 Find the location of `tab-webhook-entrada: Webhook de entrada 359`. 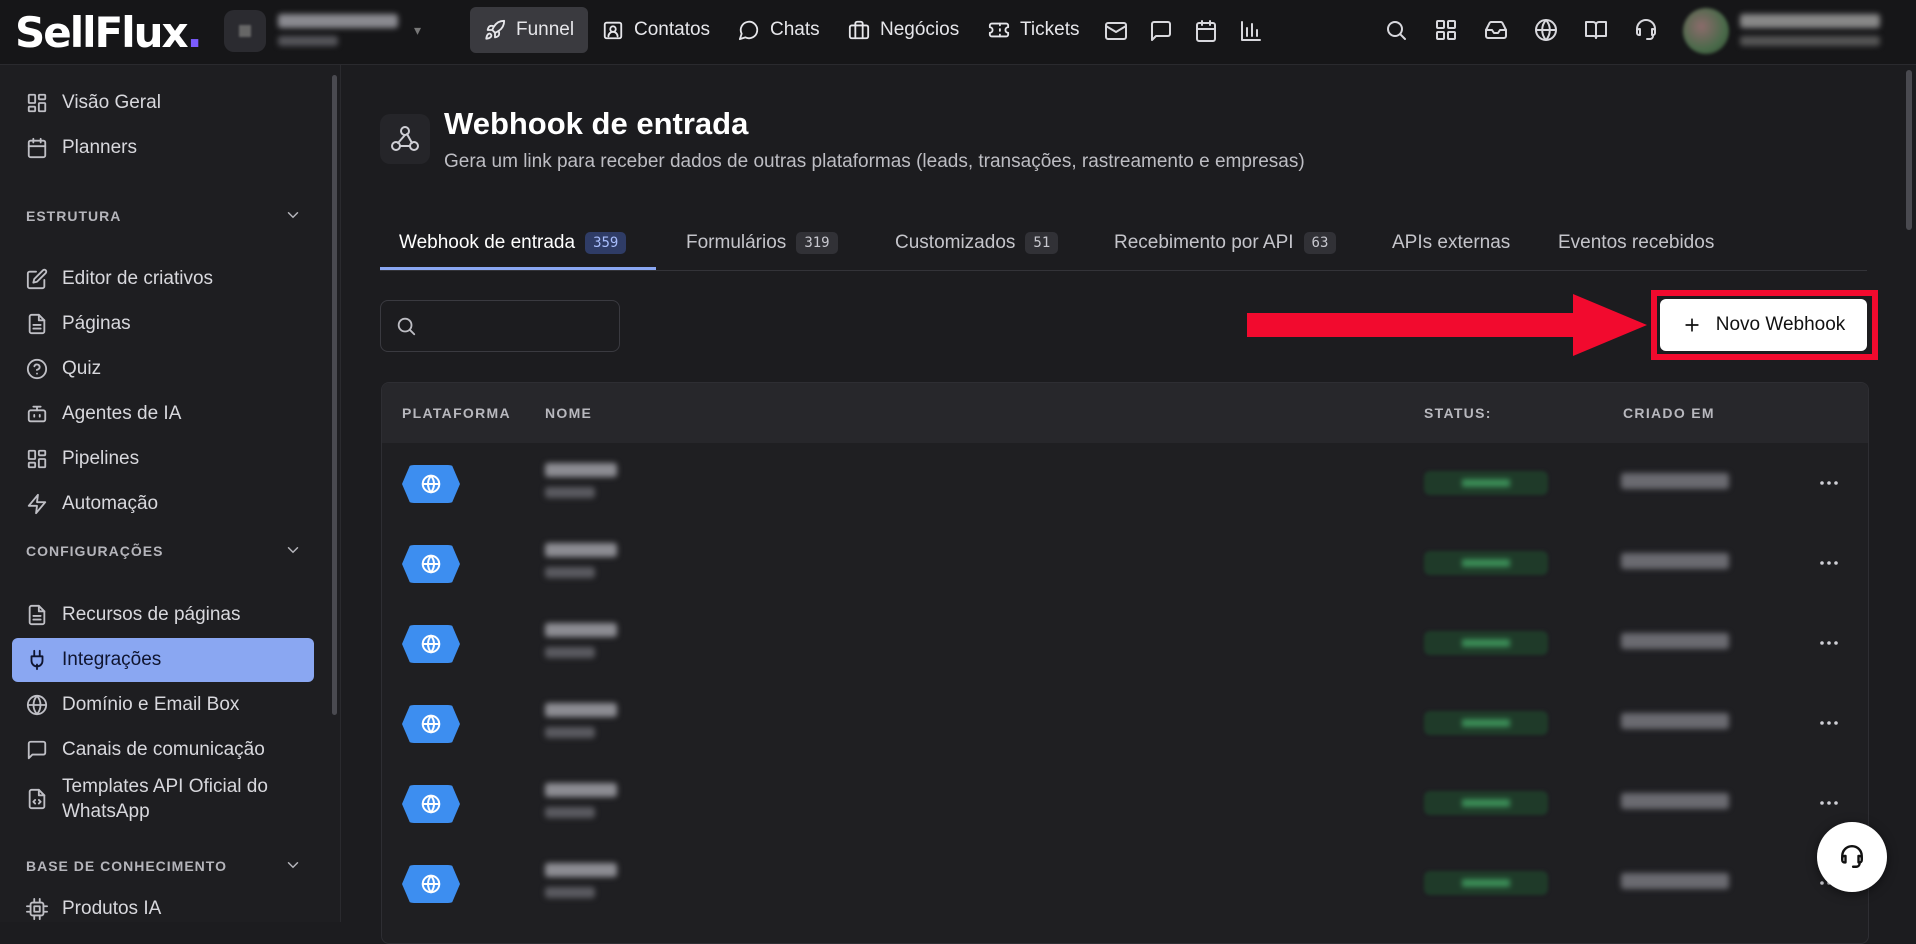

tab-webhook-entrada: Webhook de entrada 359 is located at coordinates (513, 243).